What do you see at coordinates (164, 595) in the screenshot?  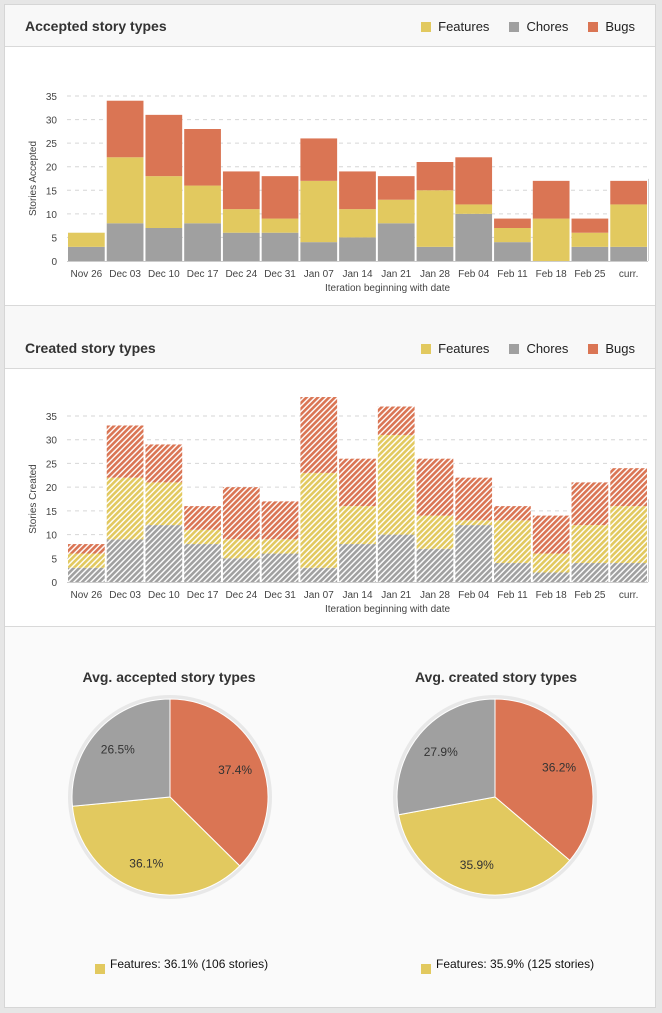 I see `x-tick-label: Dec 10` at bounding box center [164, 595].